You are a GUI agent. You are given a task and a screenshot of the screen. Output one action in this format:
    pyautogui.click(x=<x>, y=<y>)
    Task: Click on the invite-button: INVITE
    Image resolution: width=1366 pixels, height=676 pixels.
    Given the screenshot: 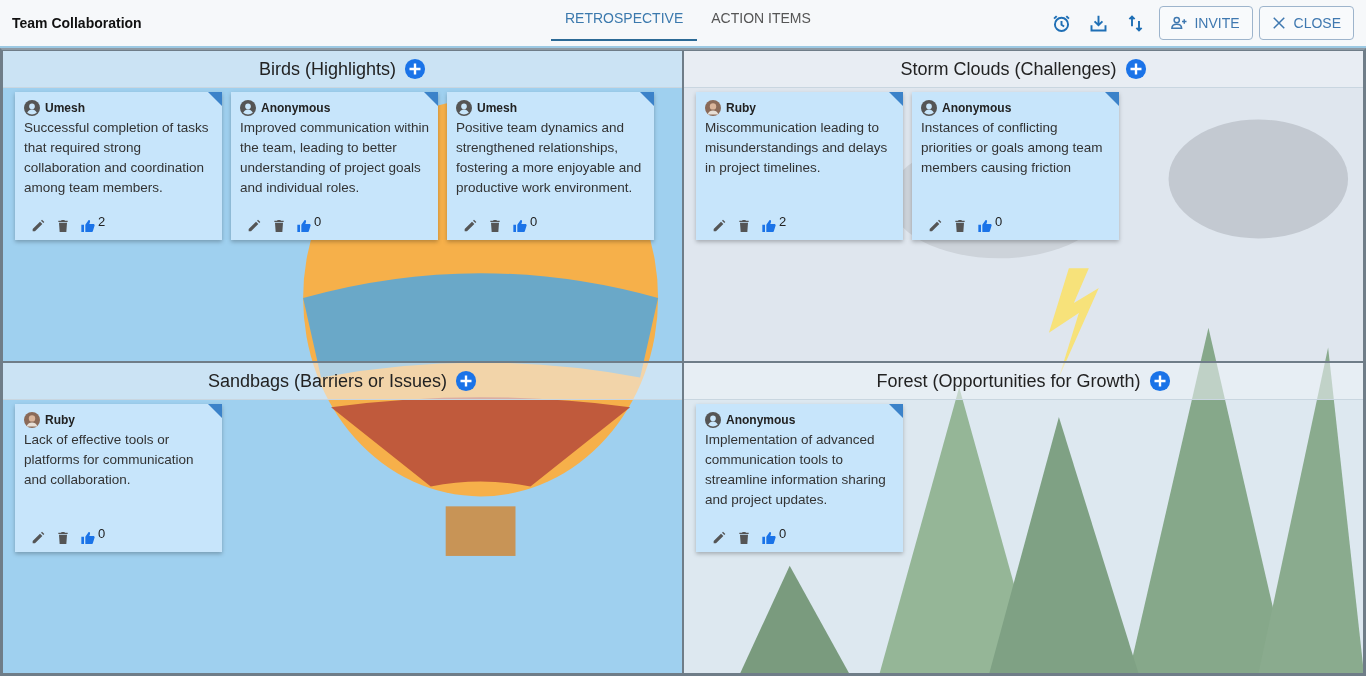 What is the action you would take?
    pyautogui.click(x=1206, y=23)
    